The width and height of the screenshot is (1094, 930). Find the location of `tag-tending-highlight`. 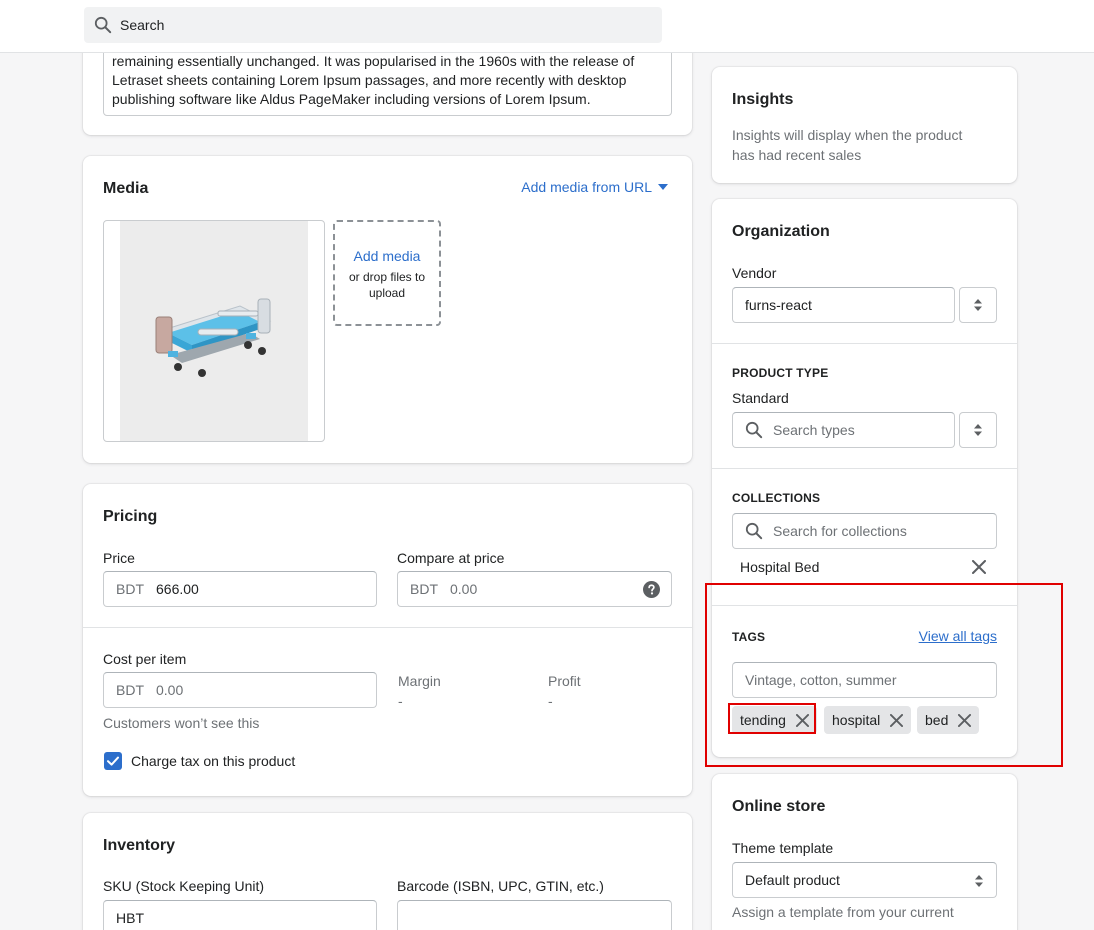

tag-tending-highlight is located at coordinates (772, 718).